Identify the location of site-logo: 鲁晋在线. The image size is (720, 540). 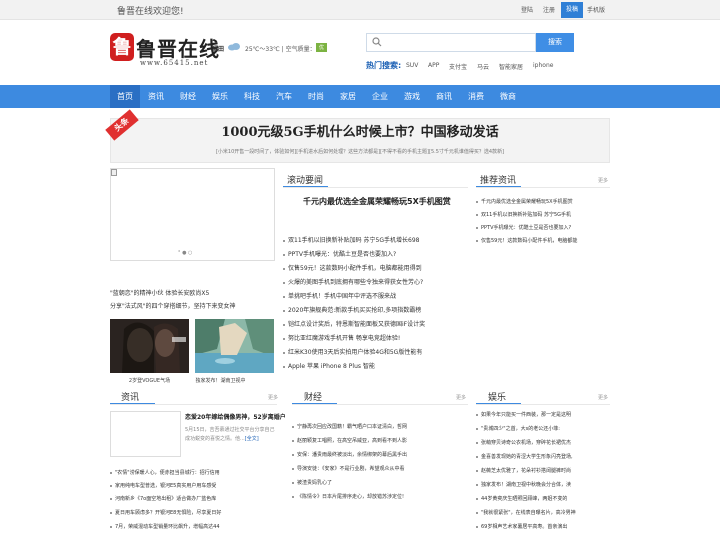
(178, 47).